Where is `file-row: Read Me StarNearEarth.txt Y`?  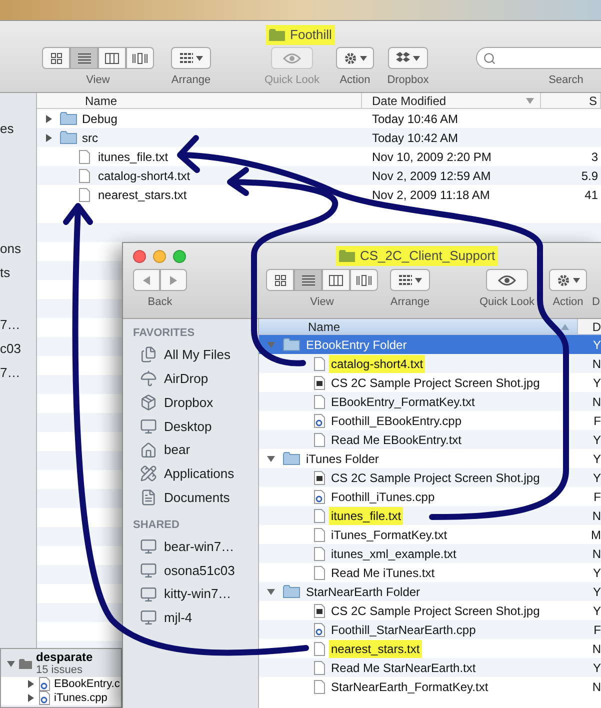
file-row: Read Me StarNearEarth.txt Y is located at coordinates (430, 667).